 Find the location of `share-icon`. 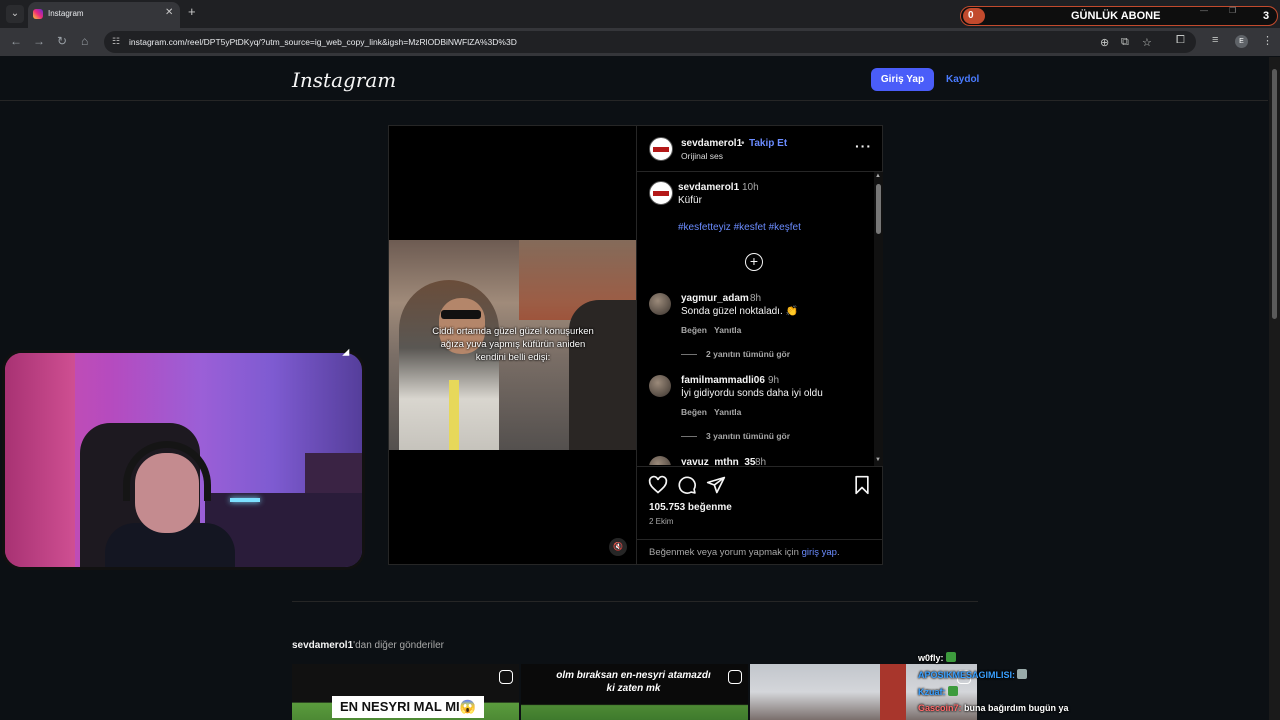

share-icon is located at coordinates (716, 485).